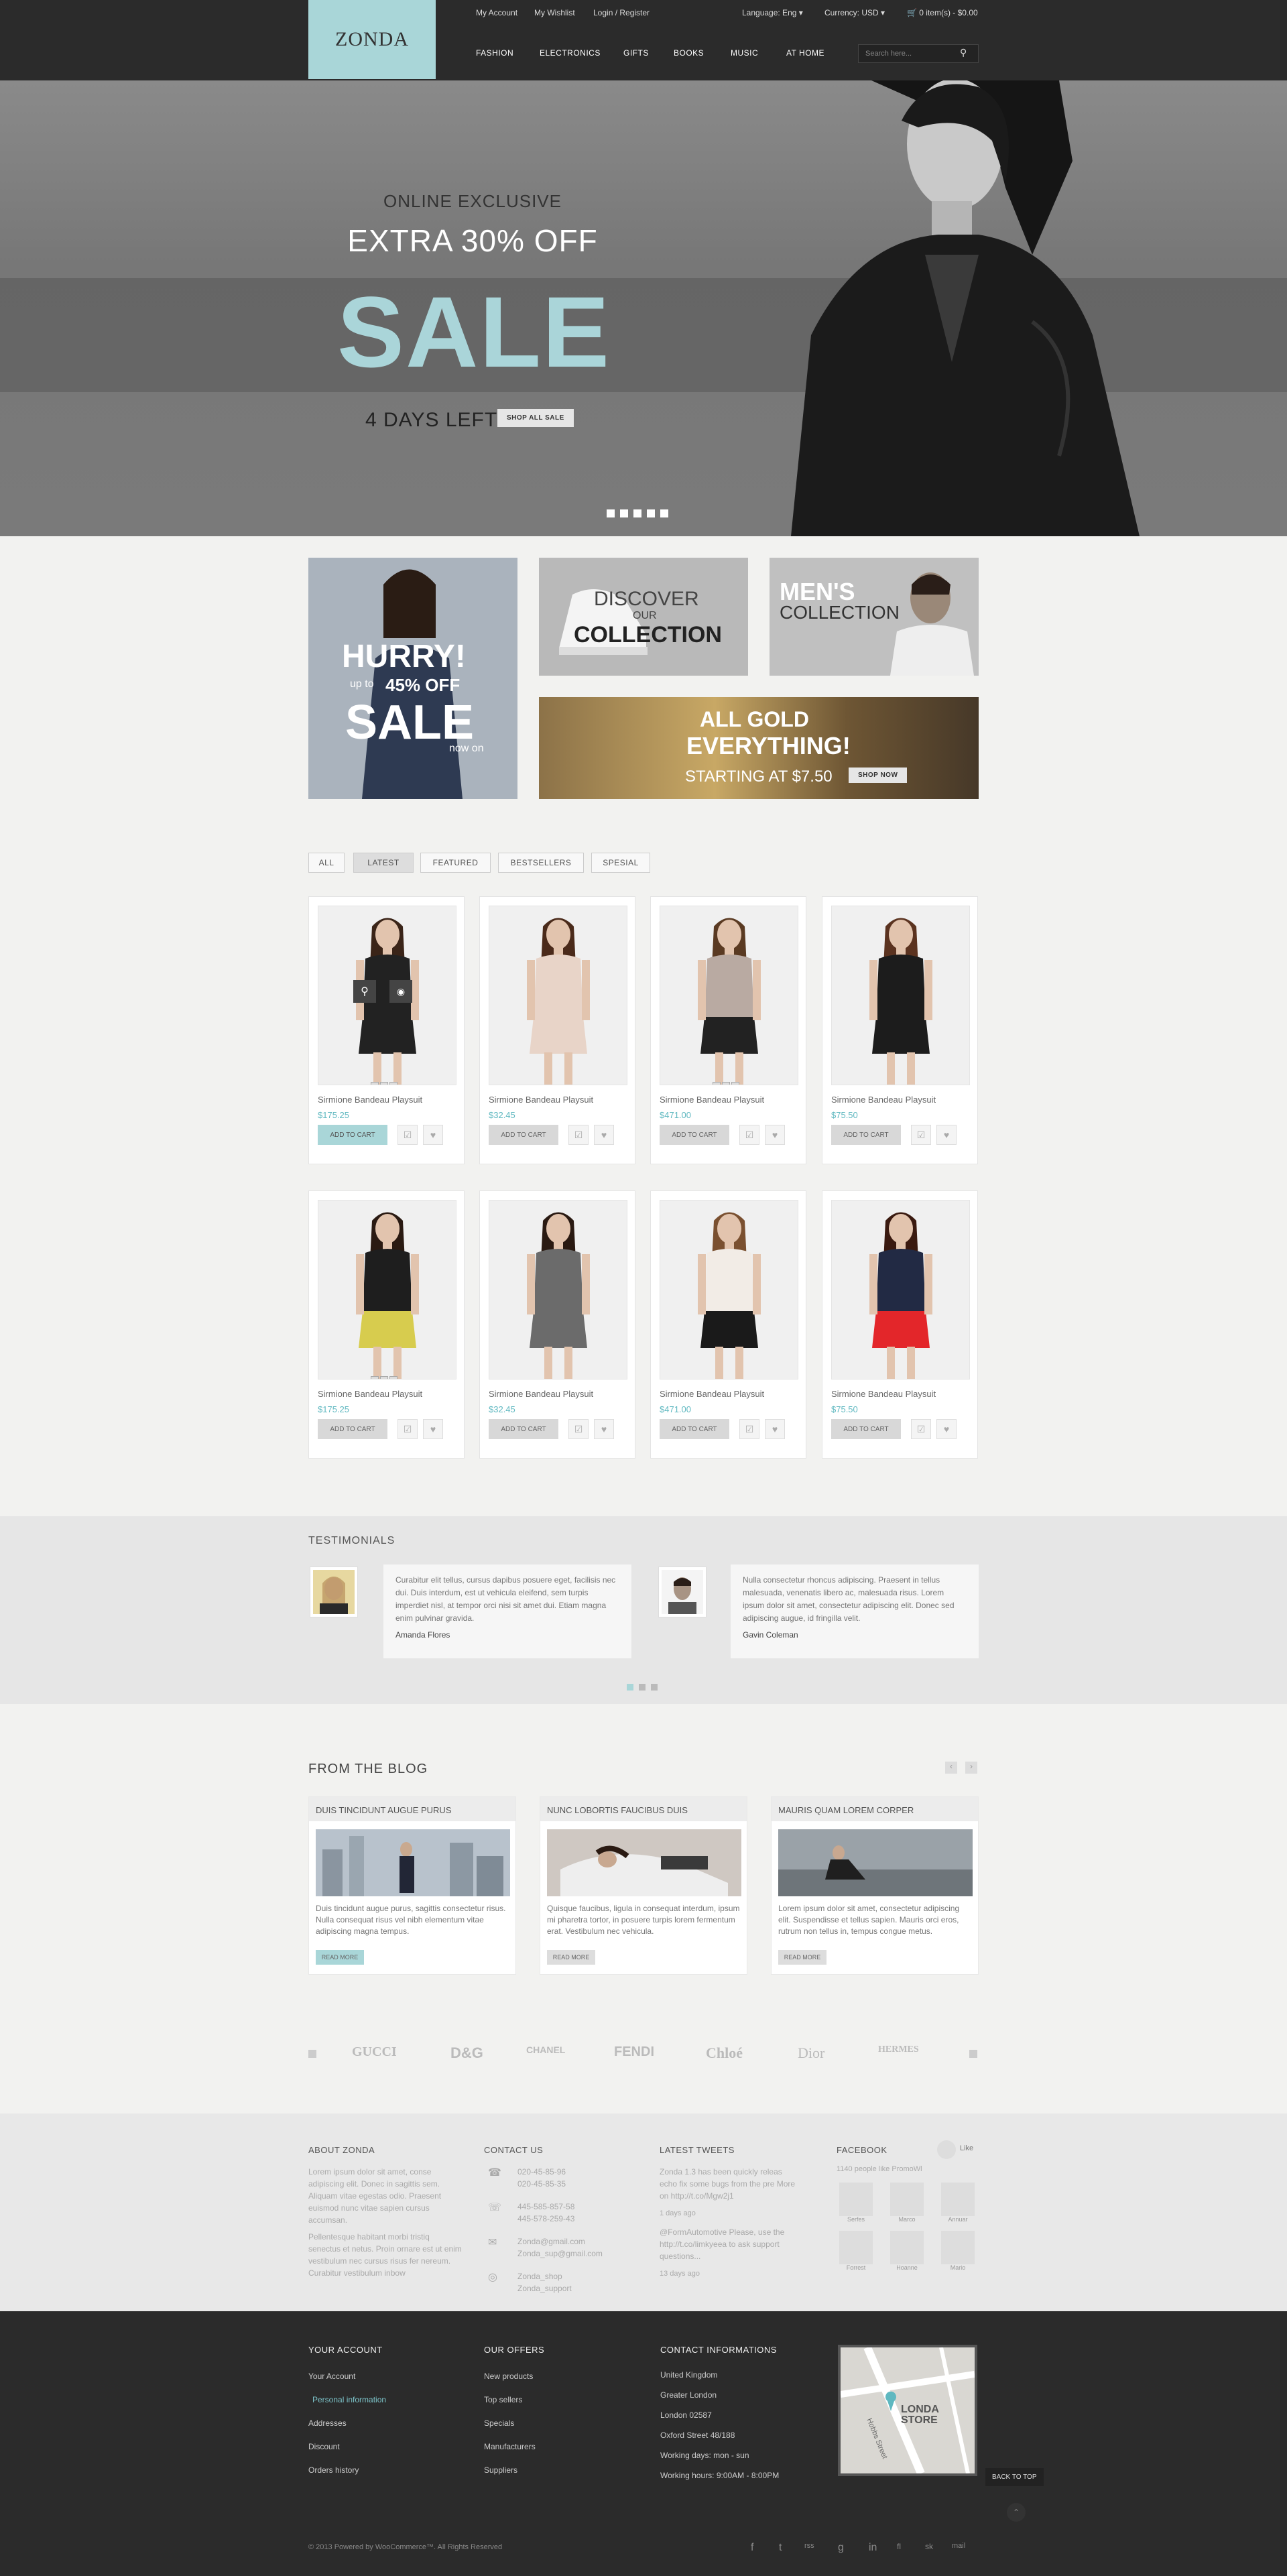 Image resolution: width=1287 pixels, height=2576 pixels. What do you see at coordinates (856, 2251) in the screenshot?
I see `facebook-friend: Forrest` at bounding box center [856, 2251].